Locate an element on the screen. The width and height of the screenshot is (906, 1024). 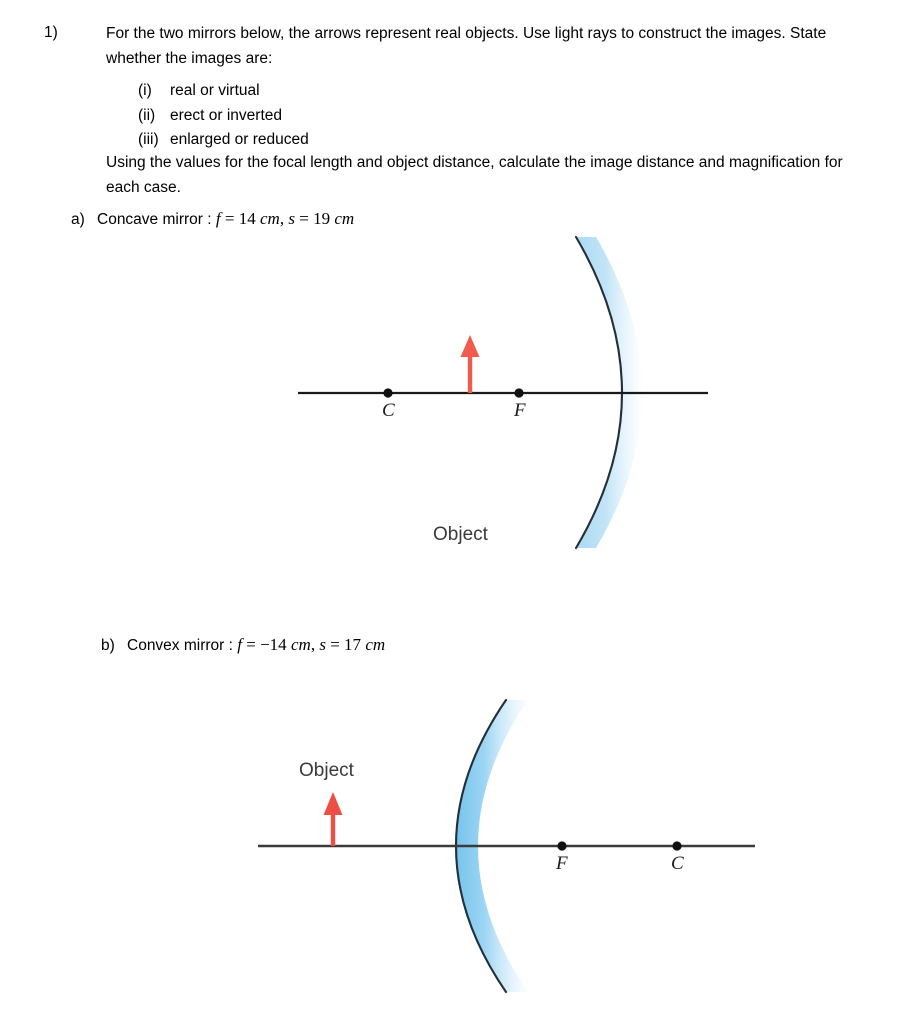
part-b-line: b) Convex mirror : f = −14 cm, s = 17 cm is located at coordinates (243, 645).